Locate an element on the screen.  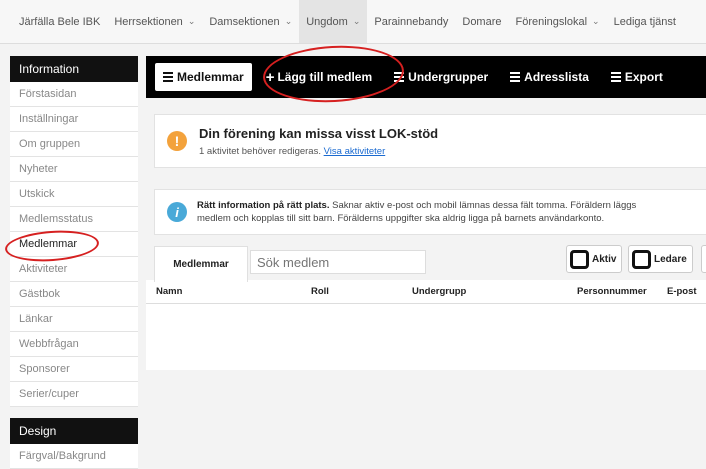
filter-active-checkbox: Aktiv is located at coordinates (594, 259).